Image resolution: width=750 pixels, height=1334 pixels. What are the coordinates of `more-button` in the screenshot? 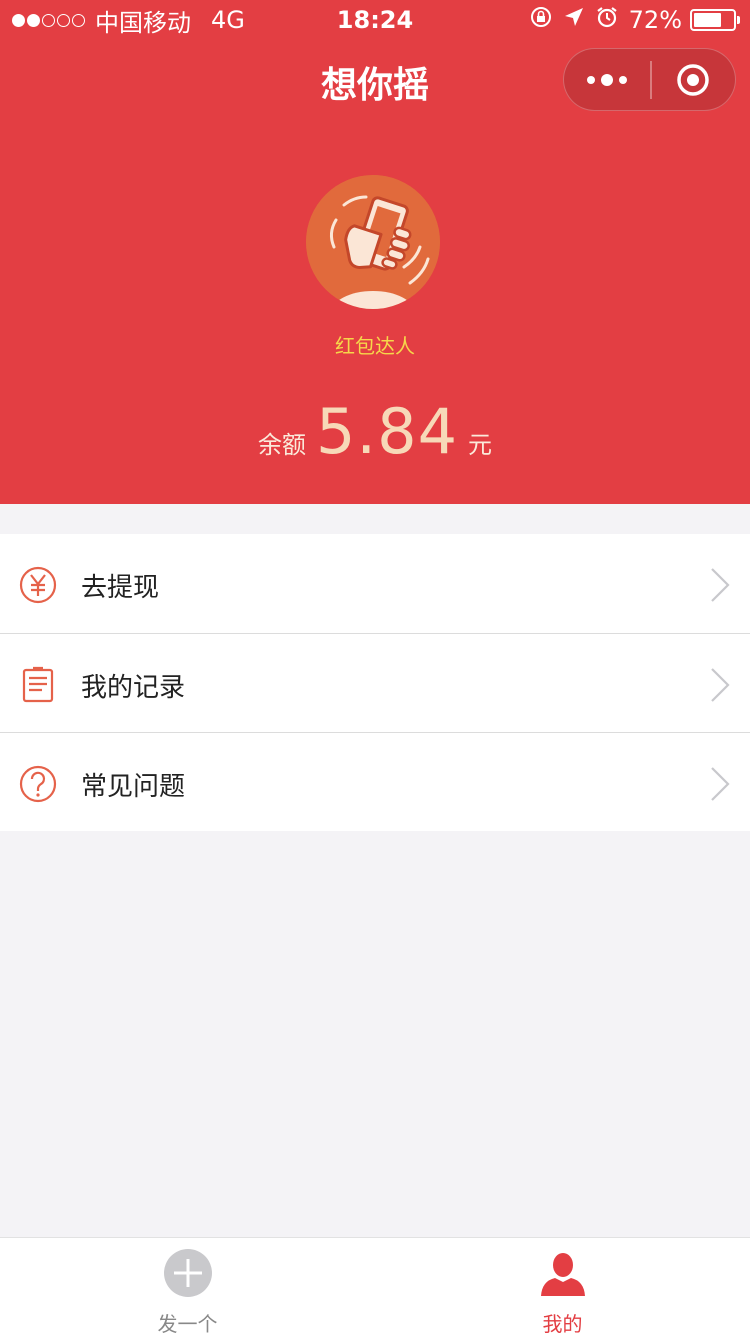 It's located at (607, 79).